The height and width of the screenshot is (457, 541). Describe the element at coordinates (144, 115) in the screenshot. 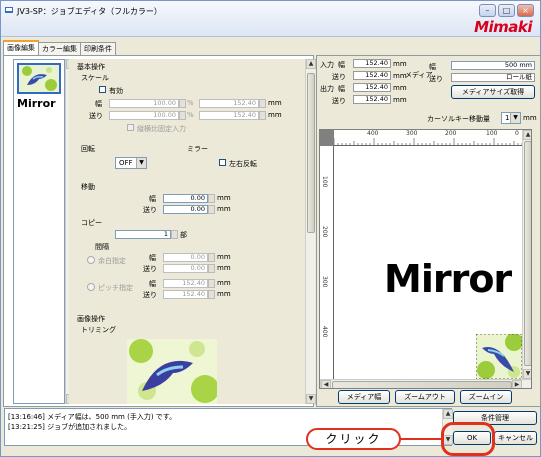

I see `scale-feed-pct-input: 100.00` at that location.